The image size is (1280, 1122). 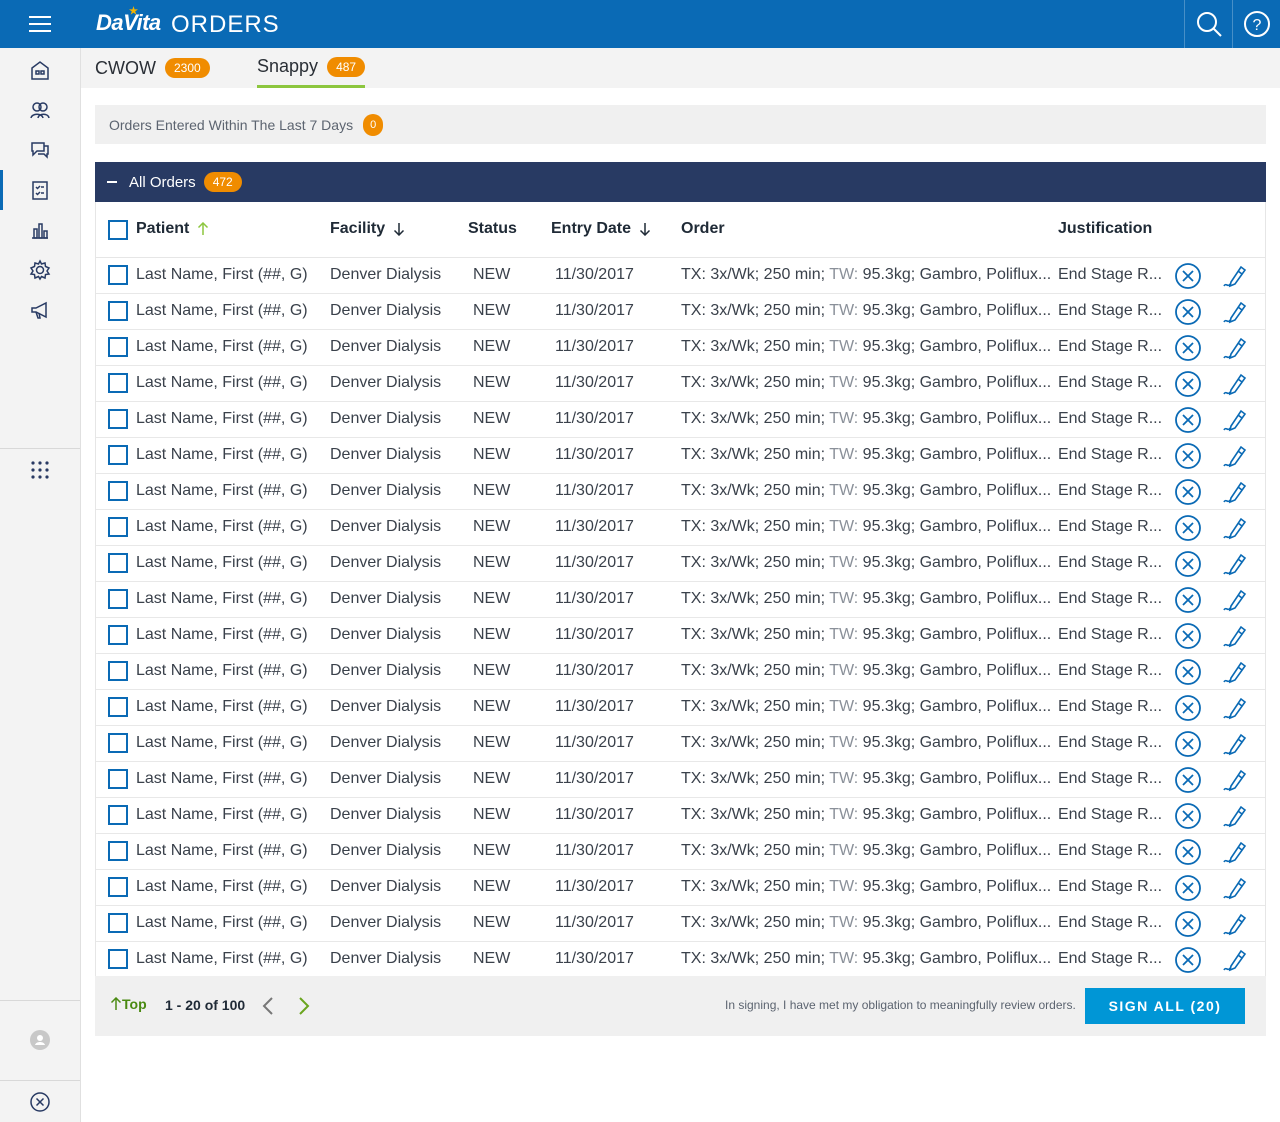 I want to click on hamburger-menu-button, so click(x=40, y=24).